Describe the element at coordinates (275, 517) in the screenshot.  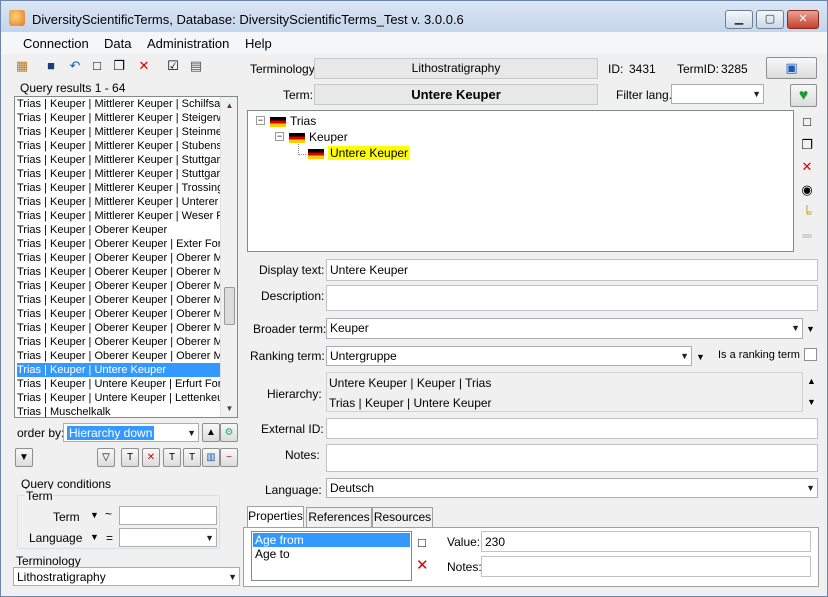
I see `tab-properties: Properties` at that location.